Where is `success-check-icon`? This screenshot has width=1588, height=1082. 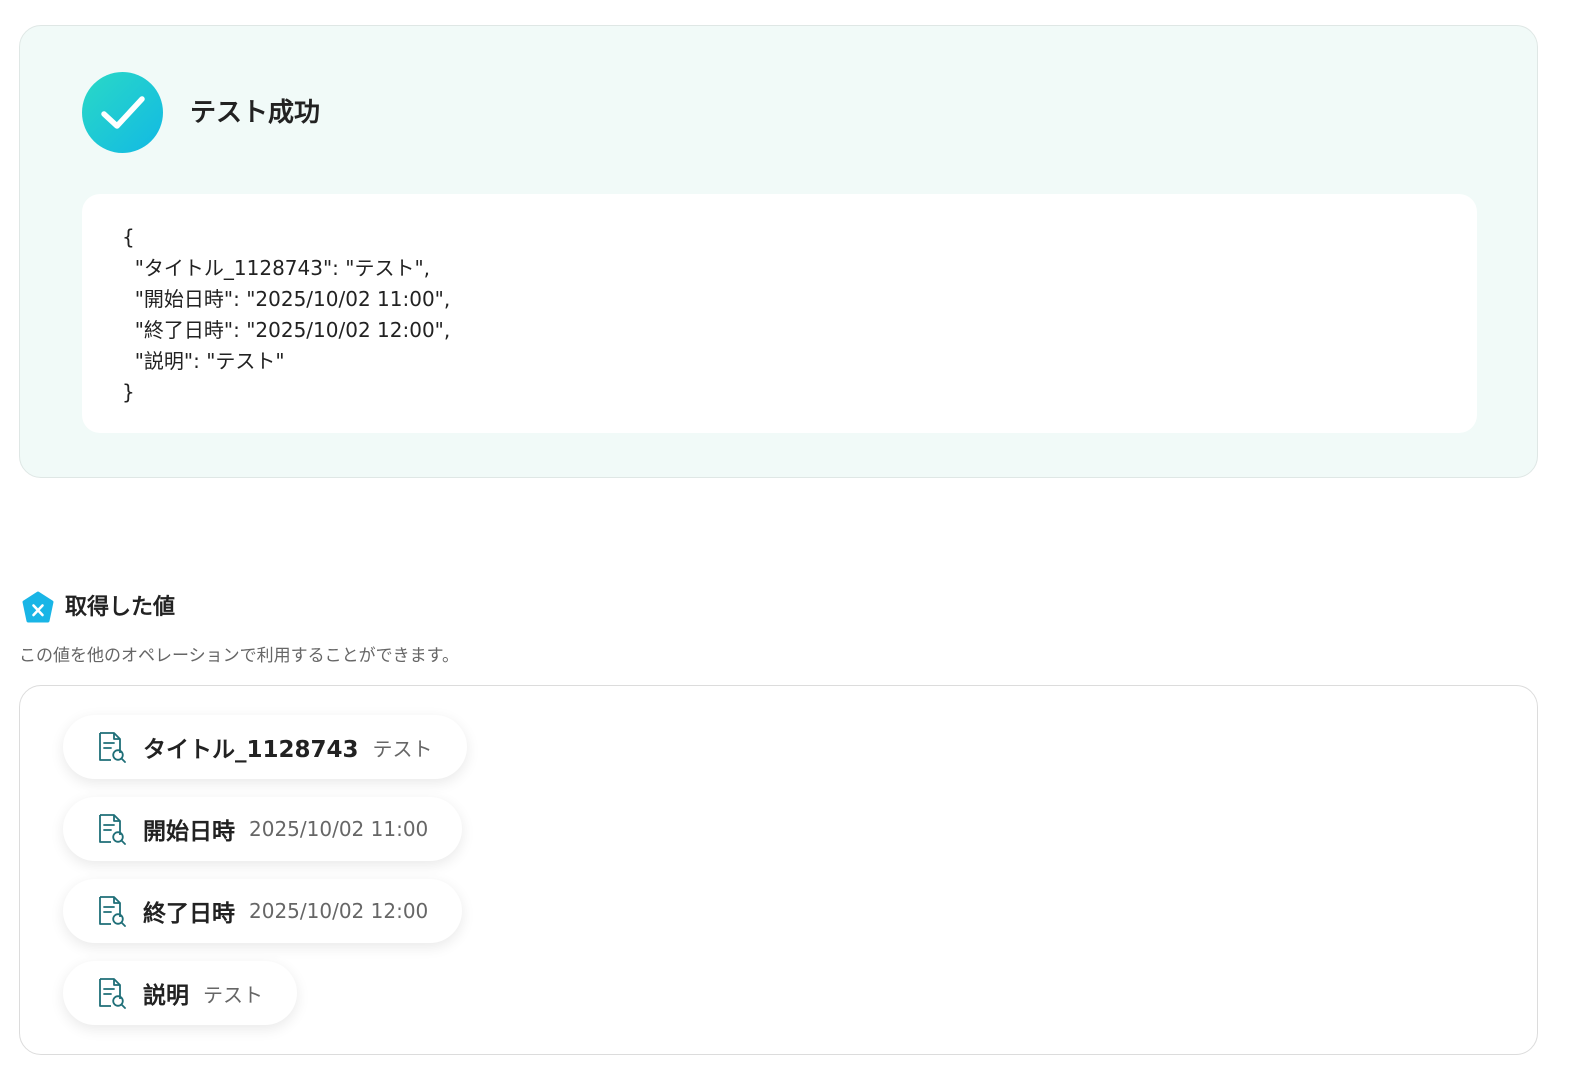 success-check-icon is located at coordinates (122, 112).